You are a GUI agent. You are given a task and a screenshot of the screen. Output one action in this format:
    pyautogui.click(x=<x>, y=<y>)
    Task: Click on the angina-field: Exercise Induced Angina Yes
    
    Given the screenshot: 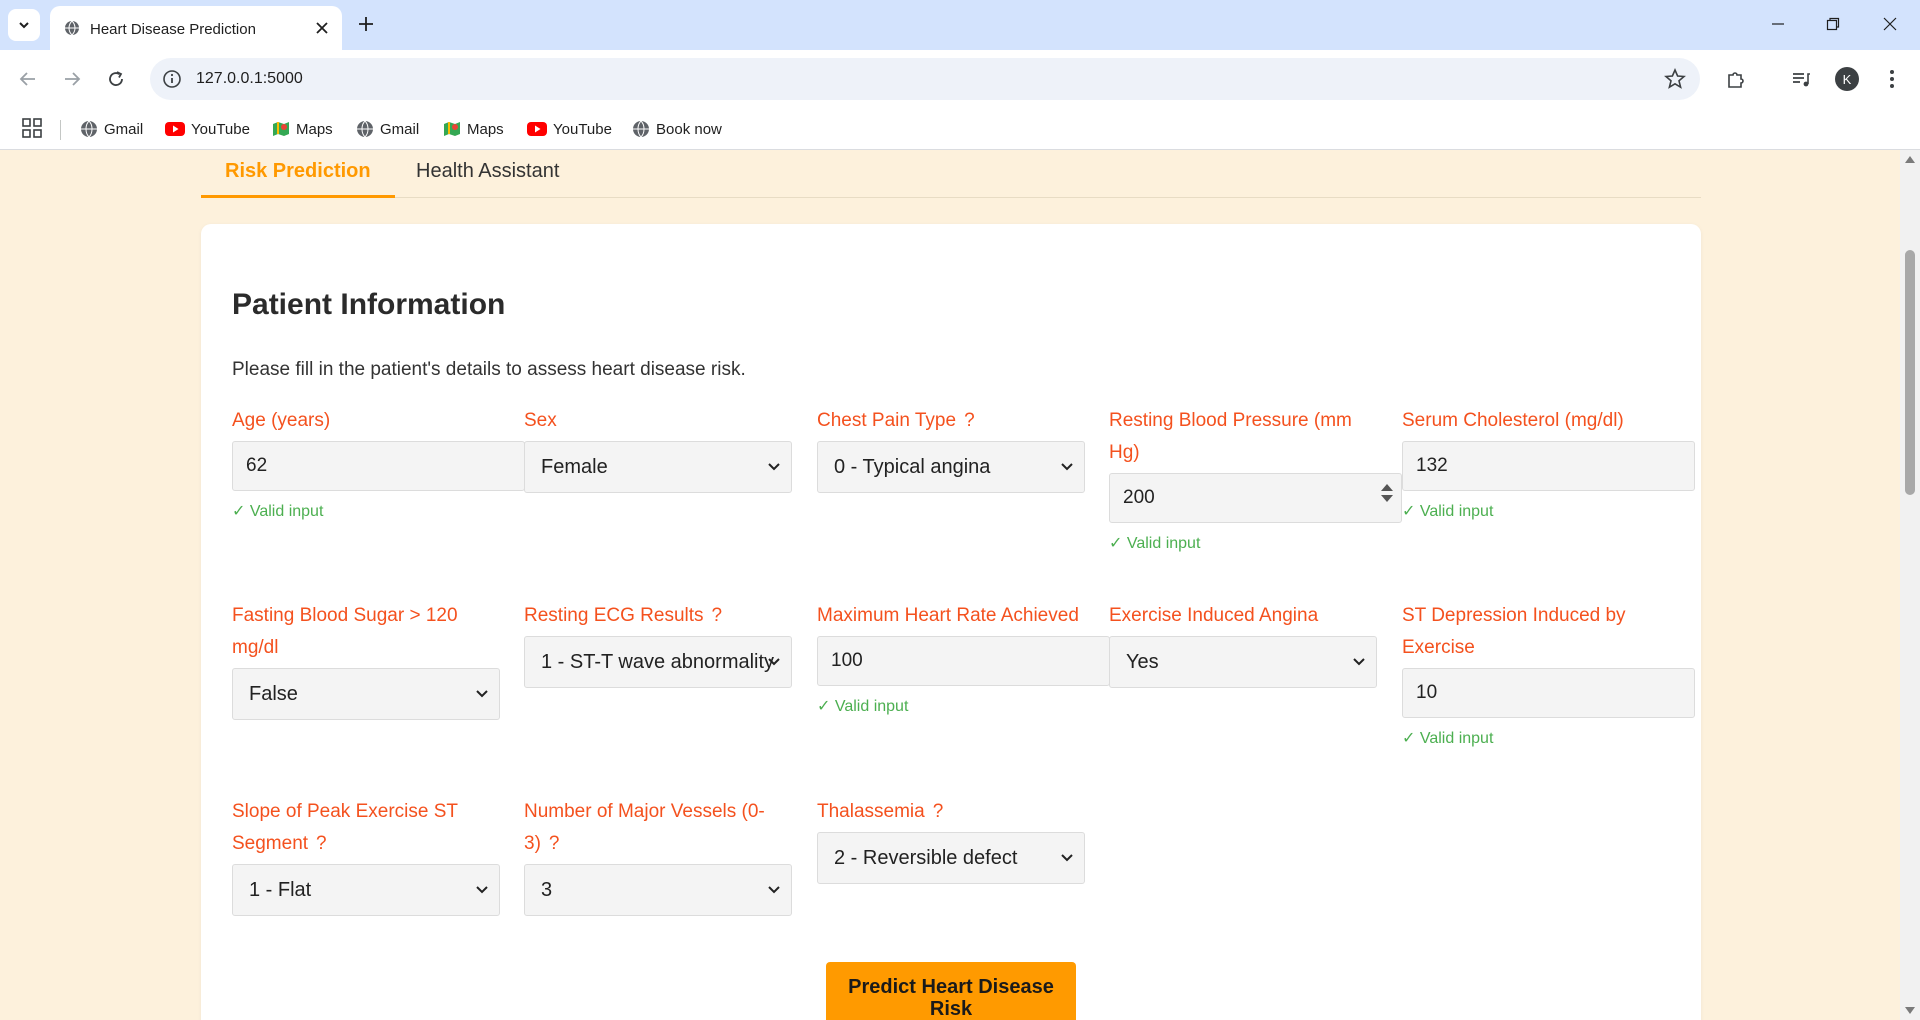 What is the action you would take?
    pyautogui.click(x=1244, y=644)
    